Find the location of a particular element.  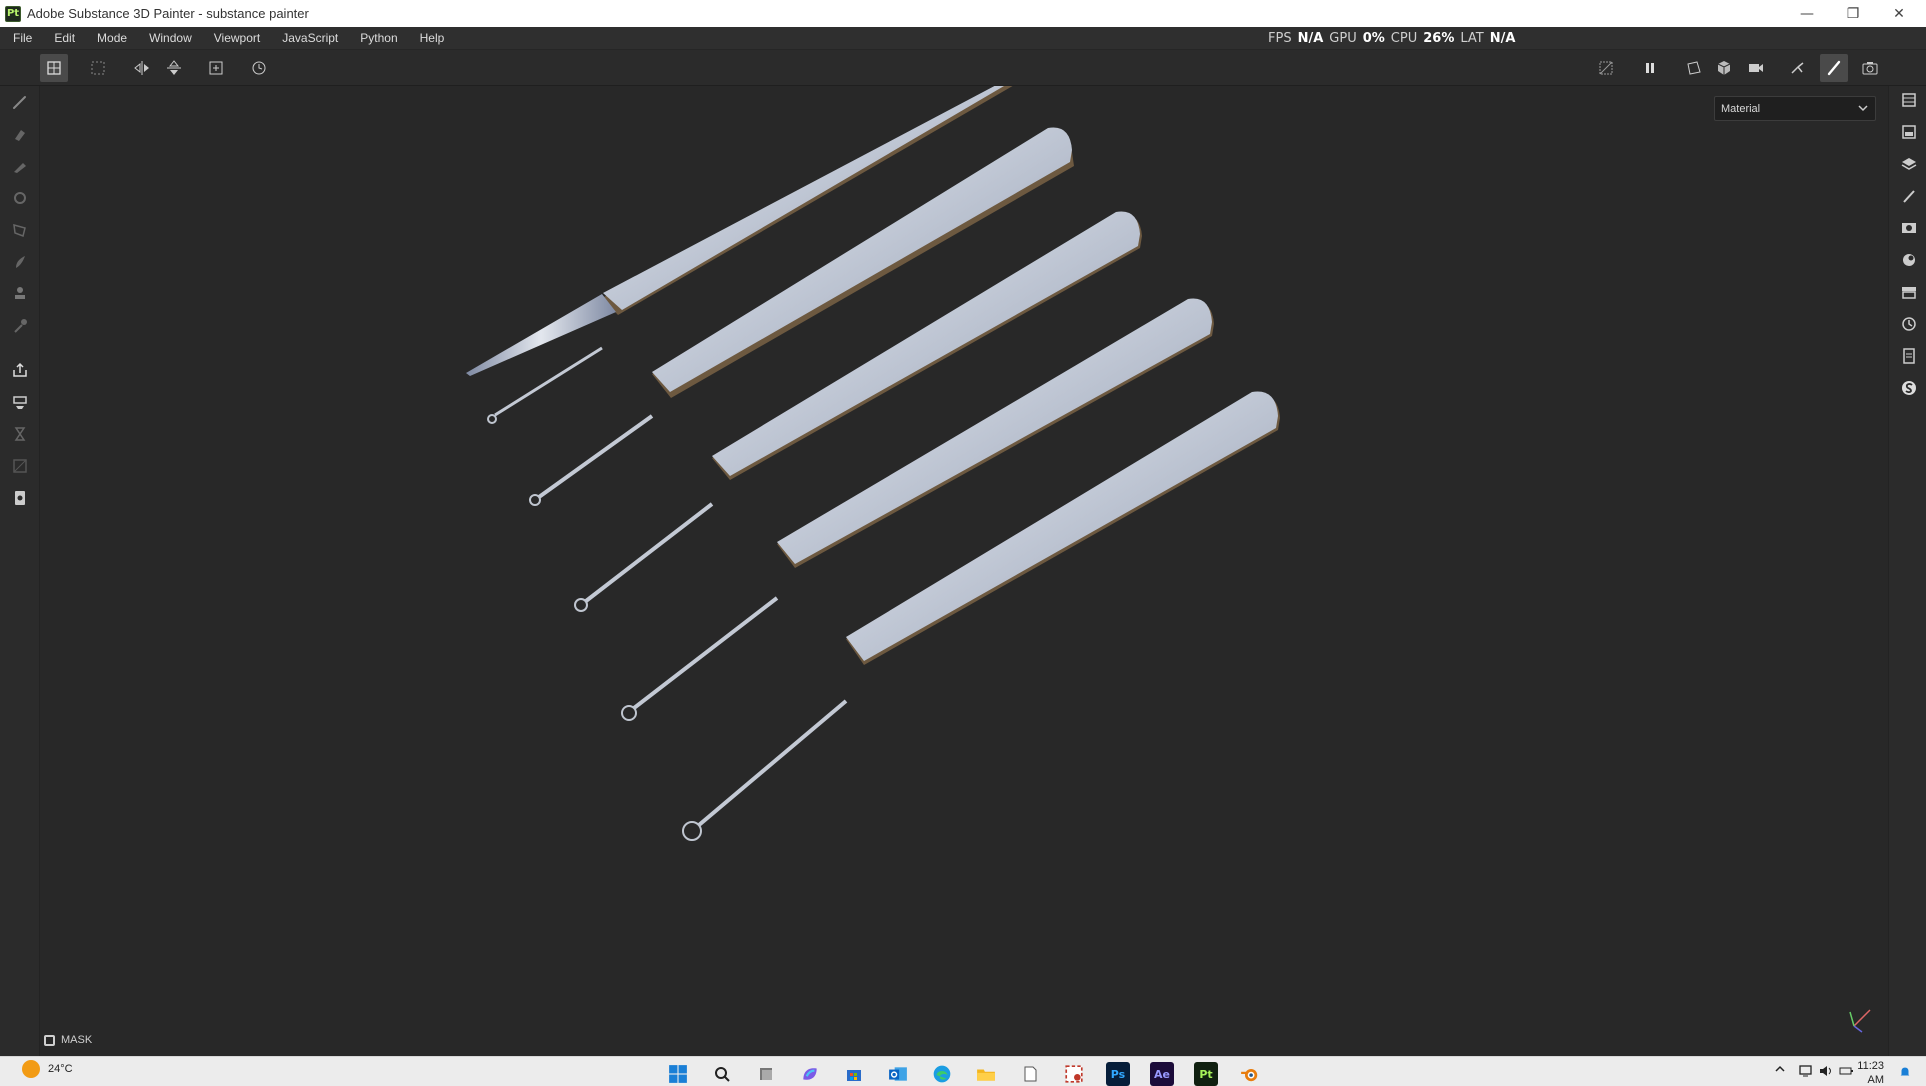

weather-widget: 24°C is located at coordinates (47, 1069).